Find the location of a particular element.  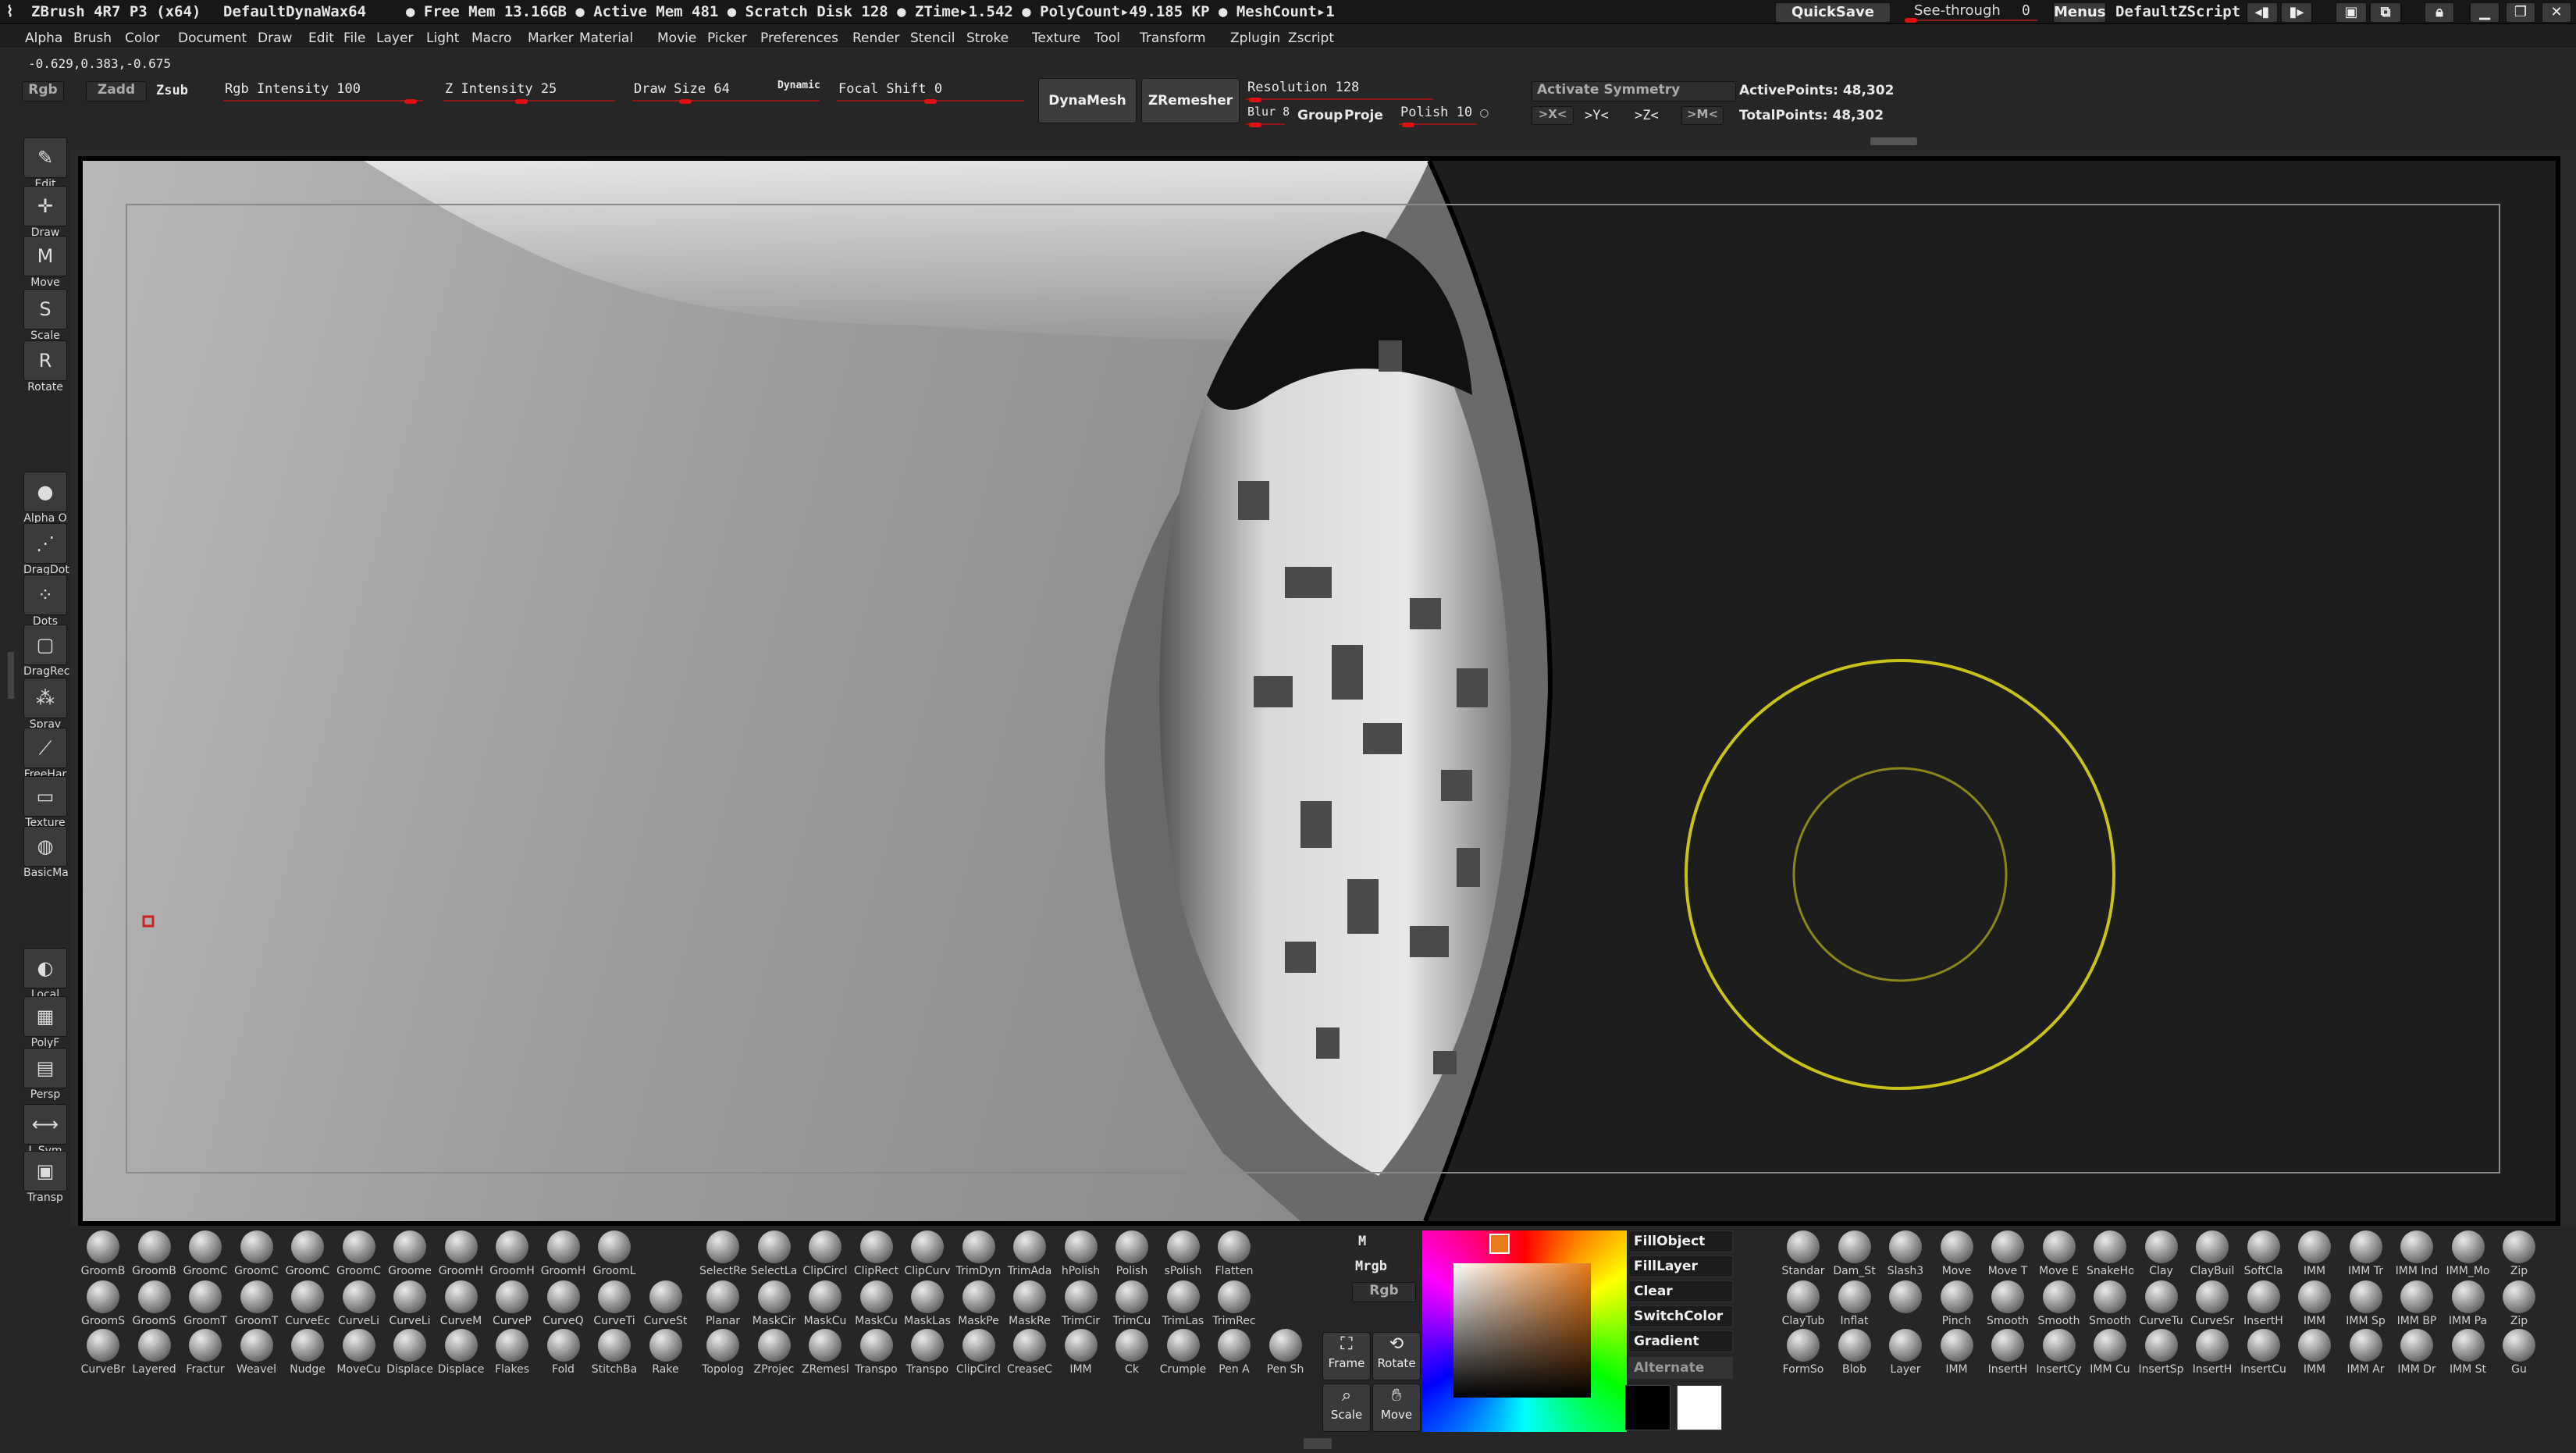

tool-polyf: ▦ PolyF is located at coordinates (45, 1022).